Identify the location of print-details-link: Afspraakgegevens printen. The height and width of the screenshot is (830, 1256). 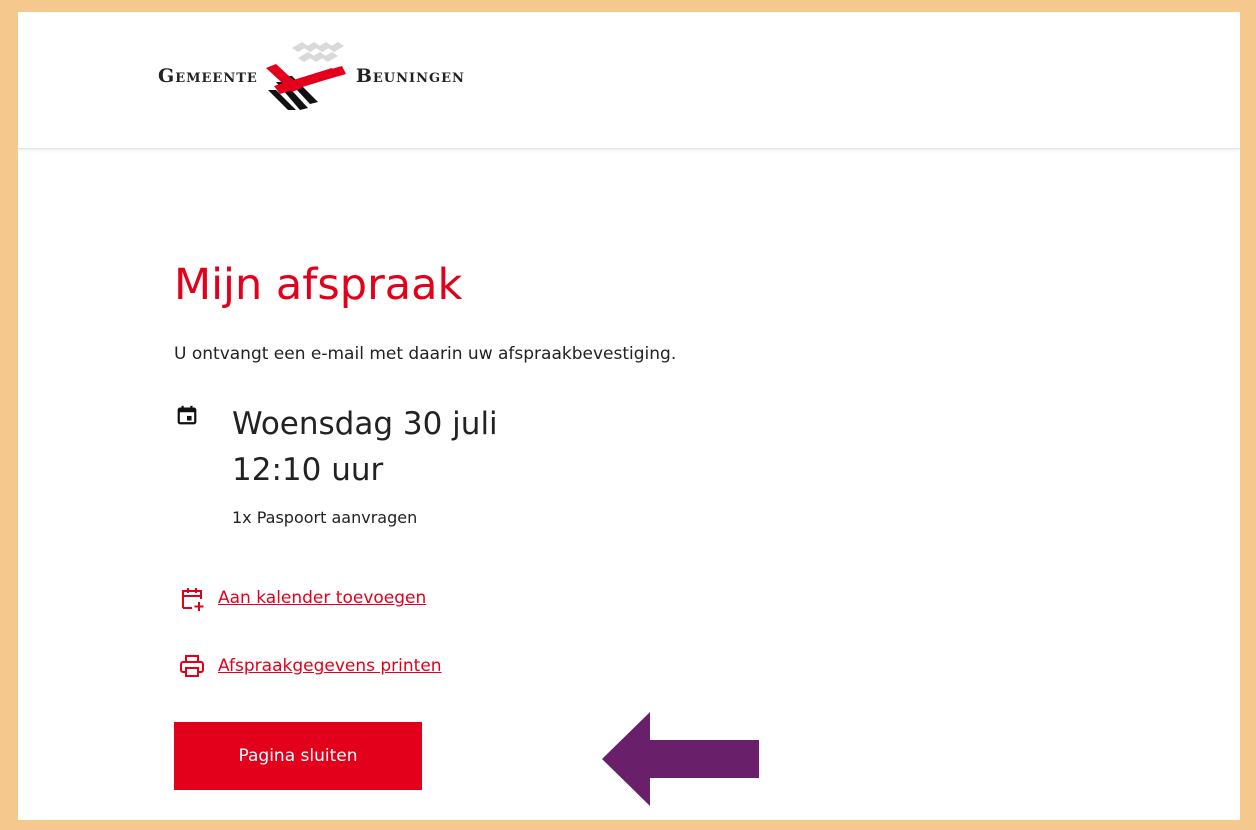
(310, 666).